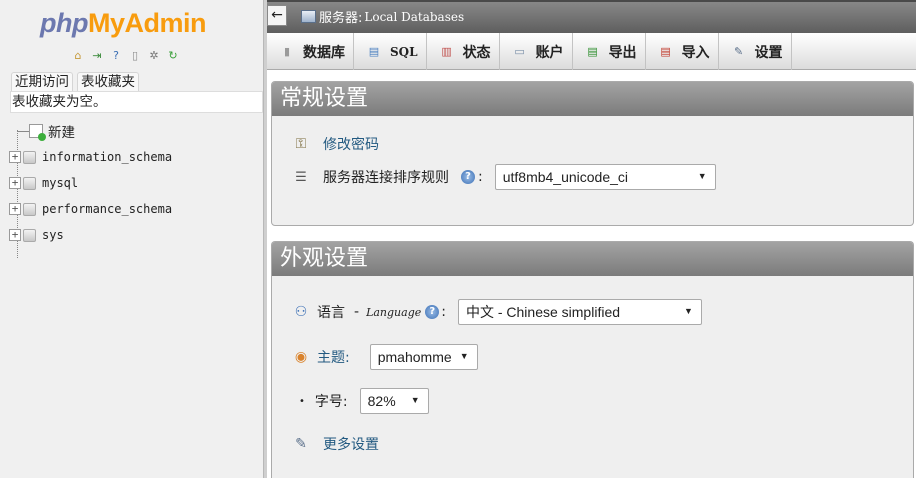 The width and height of the screenshot is (916, 478). What do you see at coordinates (90, 131) in the screenshot?
I see `tree-item-new: 新建` at bounding box center [90, 131].